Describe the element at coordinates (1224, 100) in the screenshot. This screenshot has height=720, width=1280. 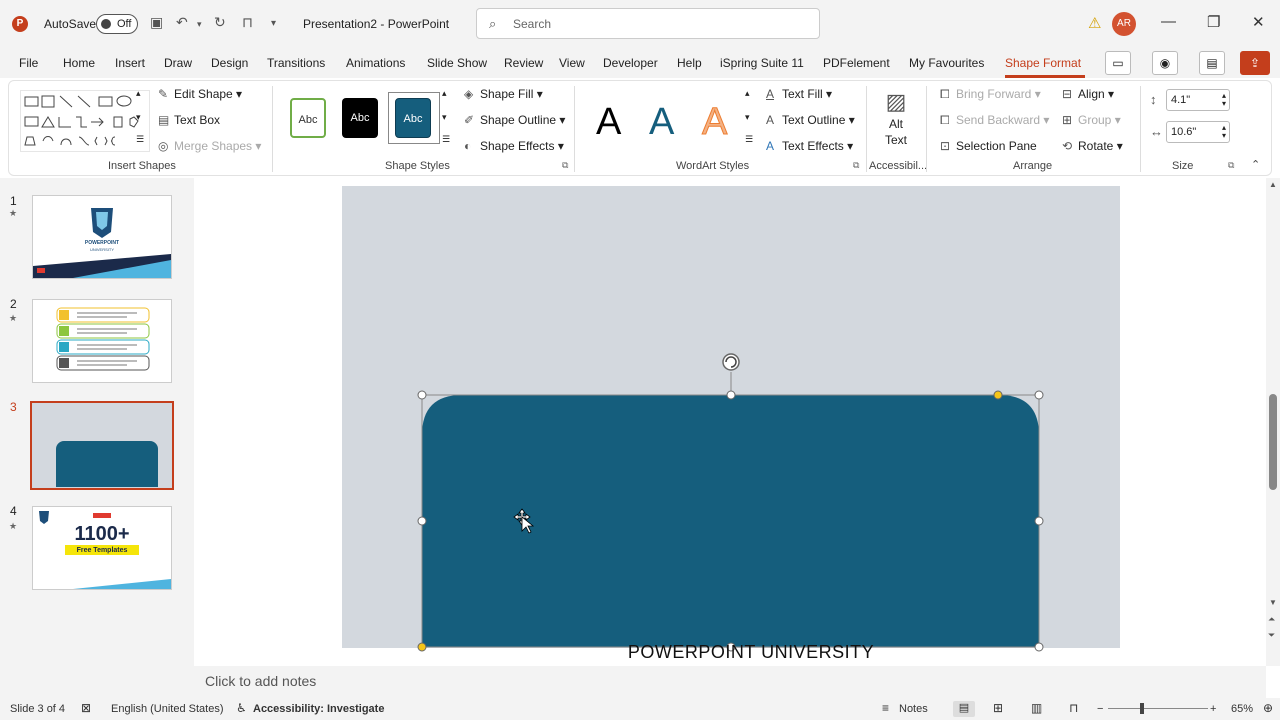
I see `height-spinner-icon: ▴ ▾` at that location.